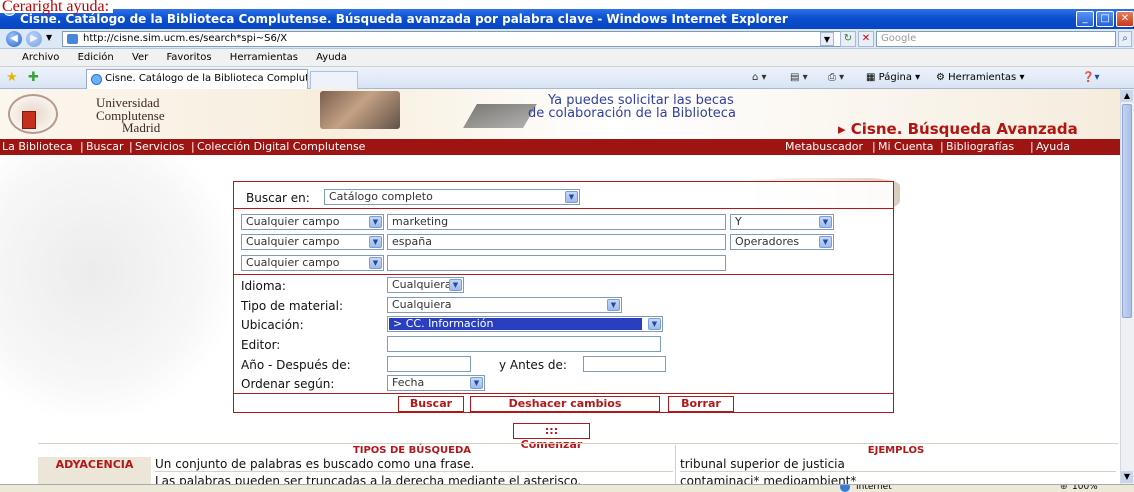 This screenshot has height=492, width=1134. I want to click on ordenar-value: Fecha, so click(408, 382).